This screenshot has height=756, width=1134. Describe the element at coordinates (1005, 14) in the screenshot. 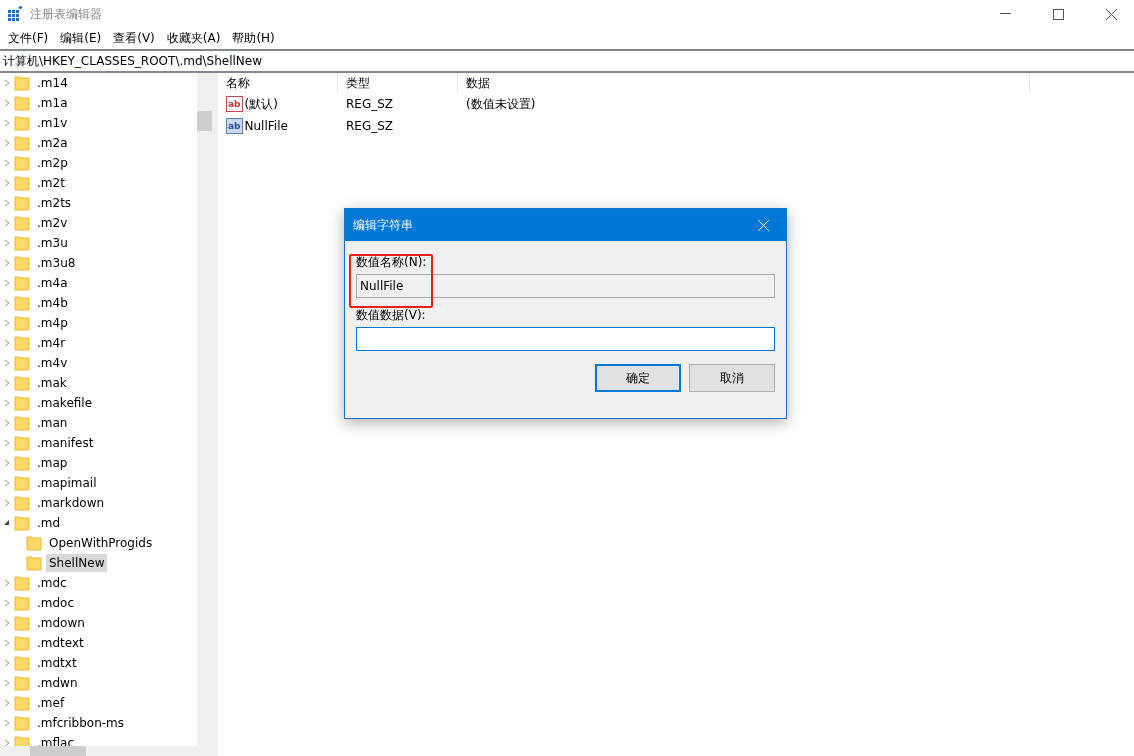

I see `minimize-icon` at that location.